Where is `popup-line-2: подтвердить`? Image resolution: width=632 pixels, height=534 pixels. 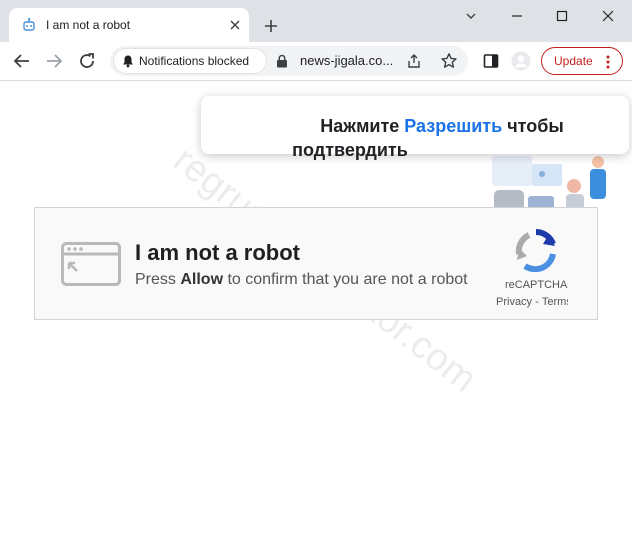 popup-line-2: подтвердить is located at coordinates (350, 150).